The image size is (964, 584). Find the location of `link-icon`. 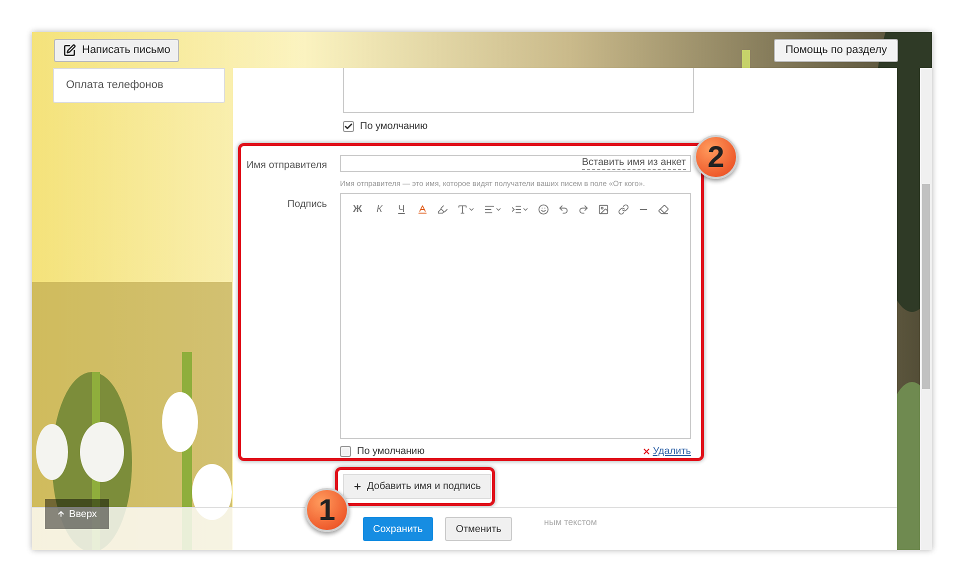

link-icon is located at coordinates (623, 210).